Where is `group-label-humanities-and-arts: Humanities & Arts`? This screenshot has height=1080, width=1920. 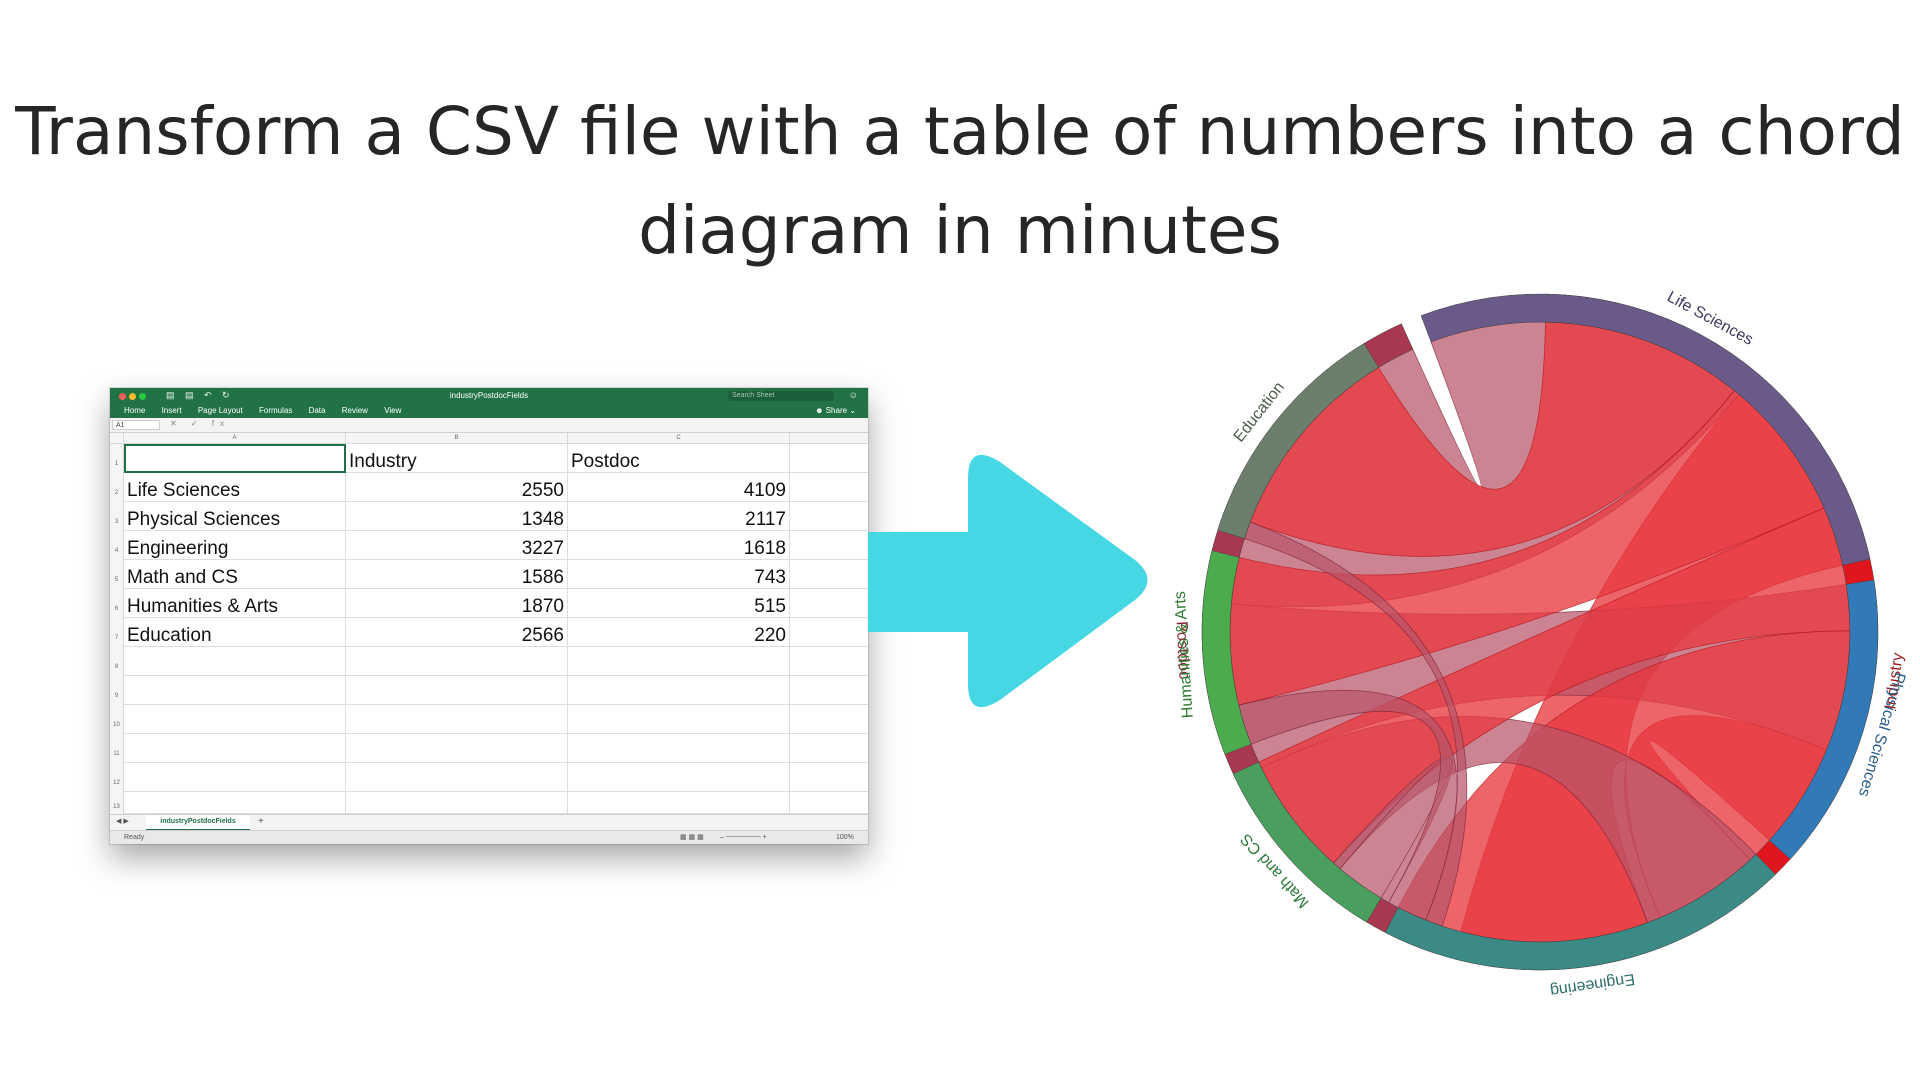
group-label-humanities-and-arts: Humanities & Arts is located at coordinates (1184, 655).